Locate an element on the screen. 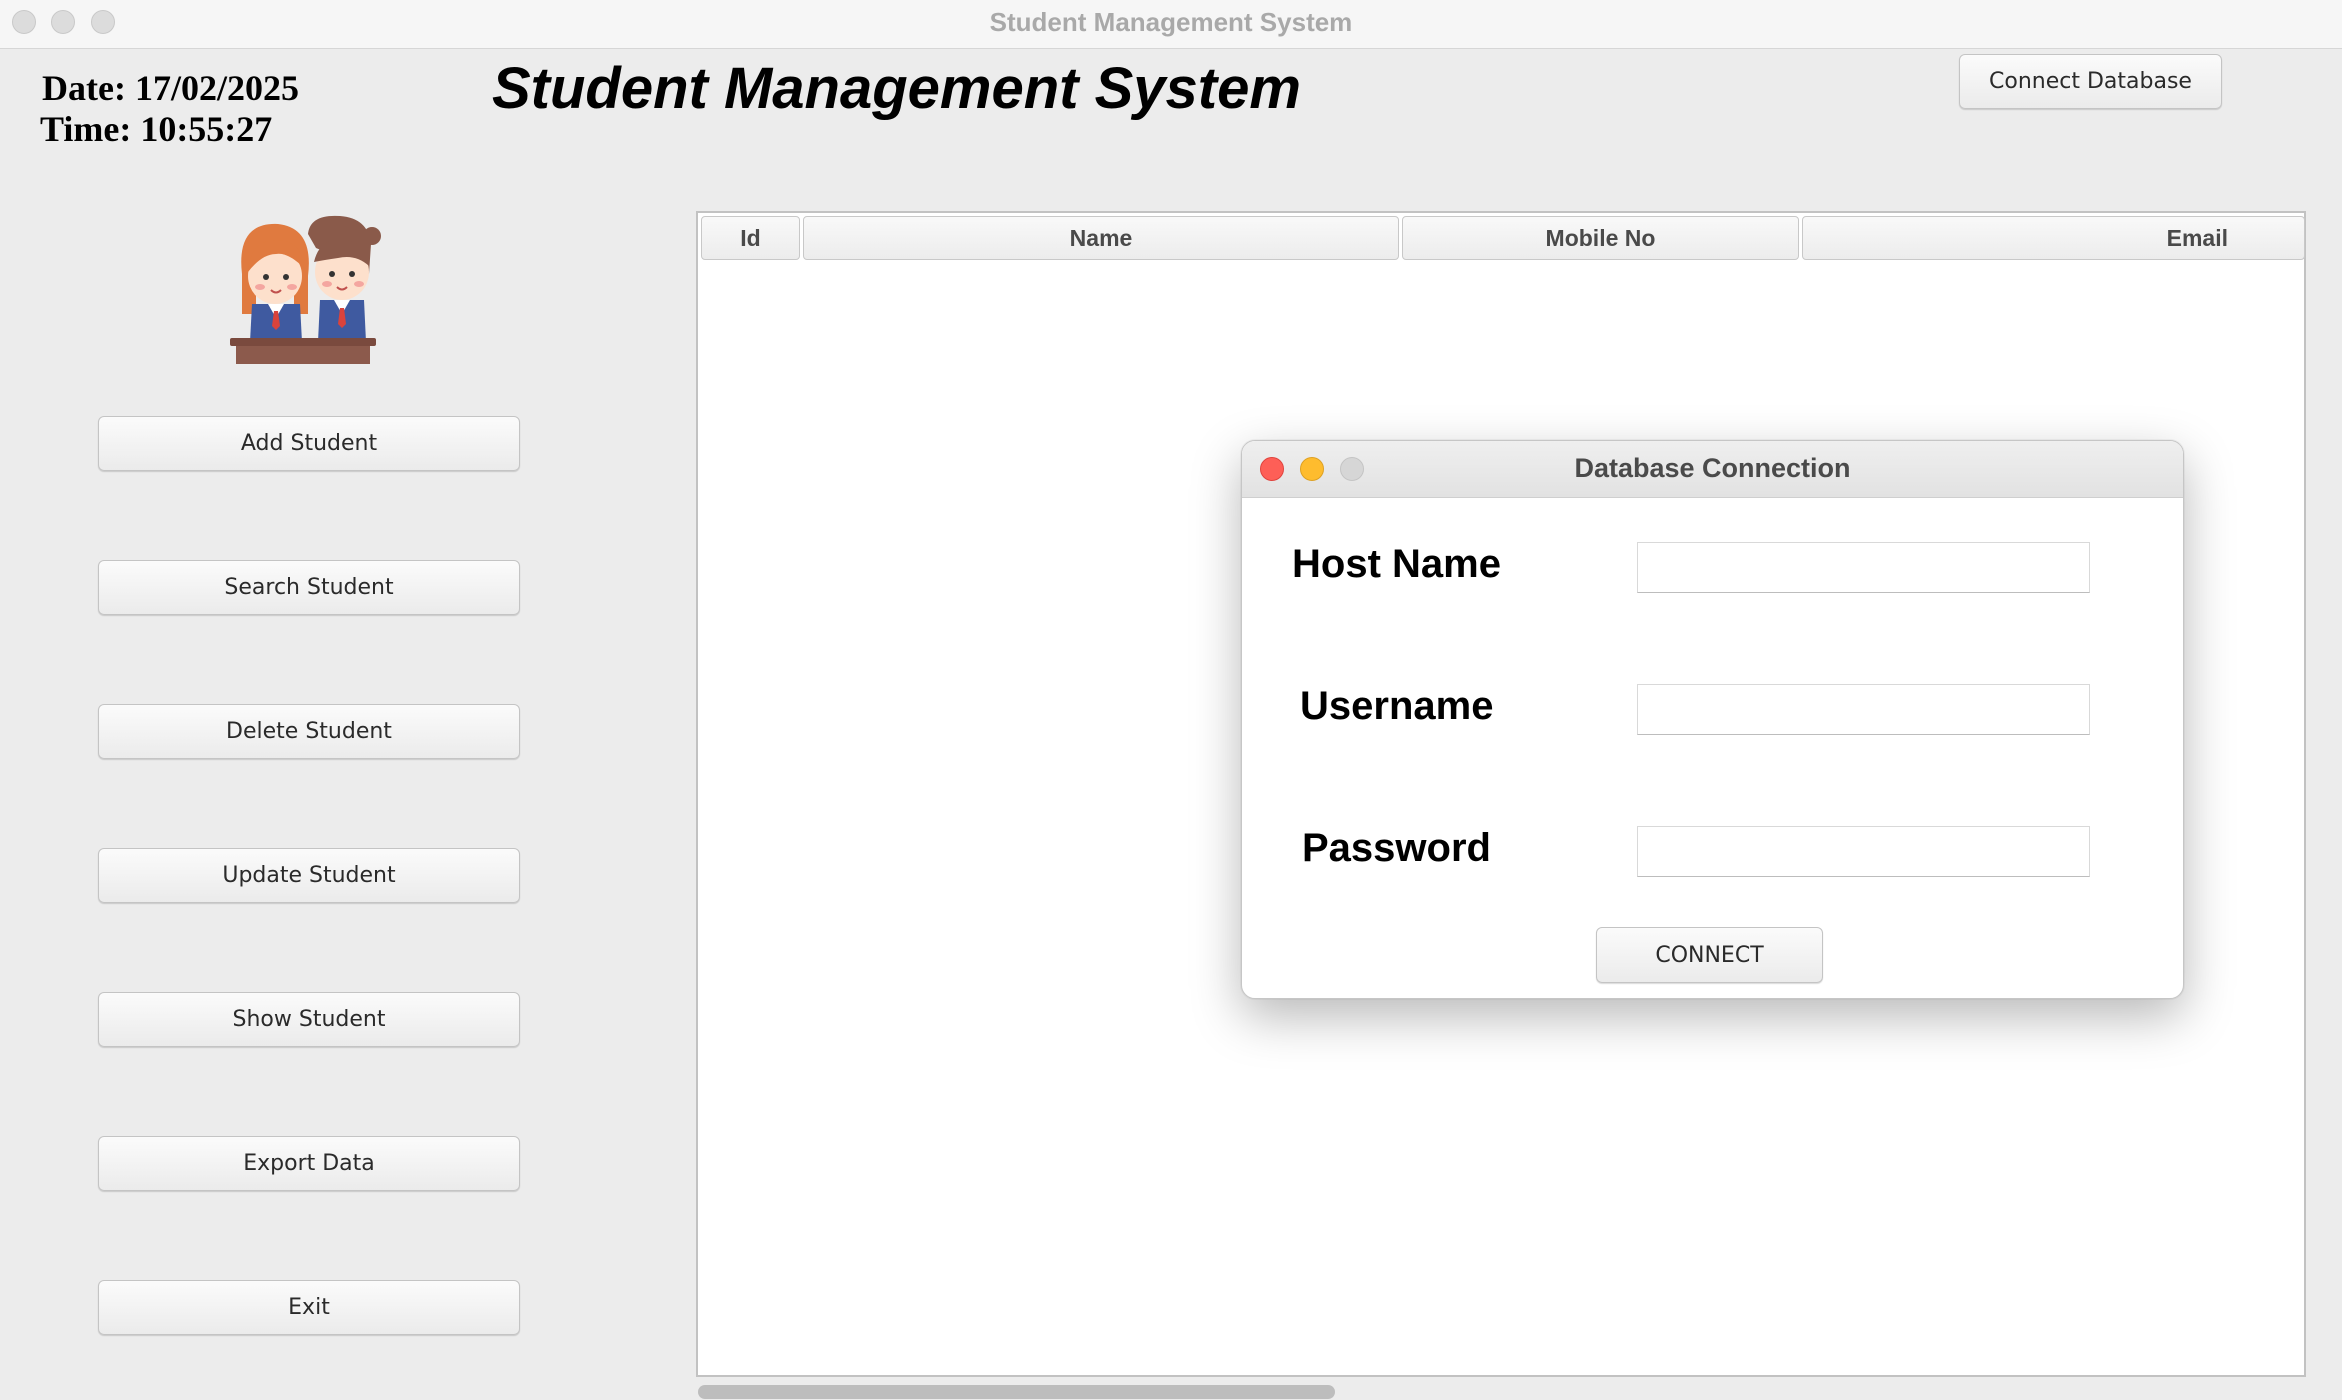 The height and width of the screenshot is (1400, 2342). host-name-label: Host Name is located at coordinates (1396, 564).